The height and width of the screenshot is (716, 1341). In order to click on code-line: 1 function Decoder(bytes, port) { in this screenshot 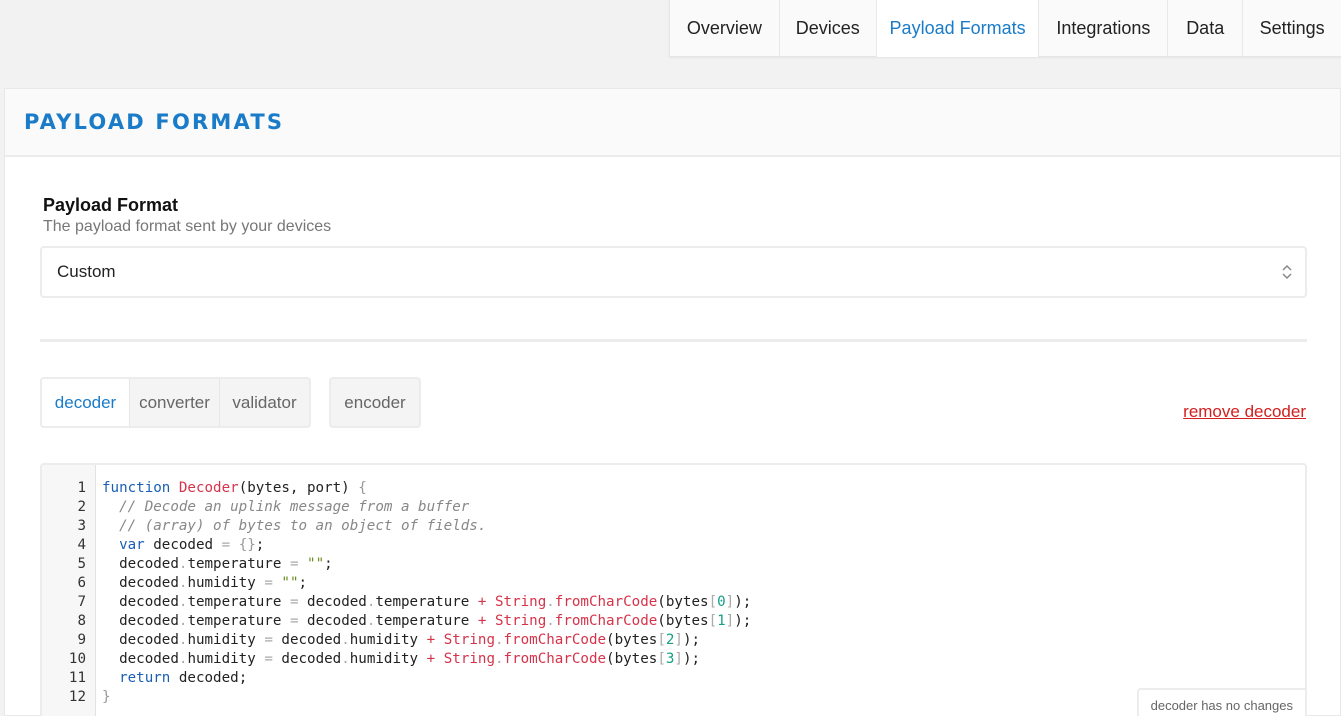, I will do `click(673, 488)`.